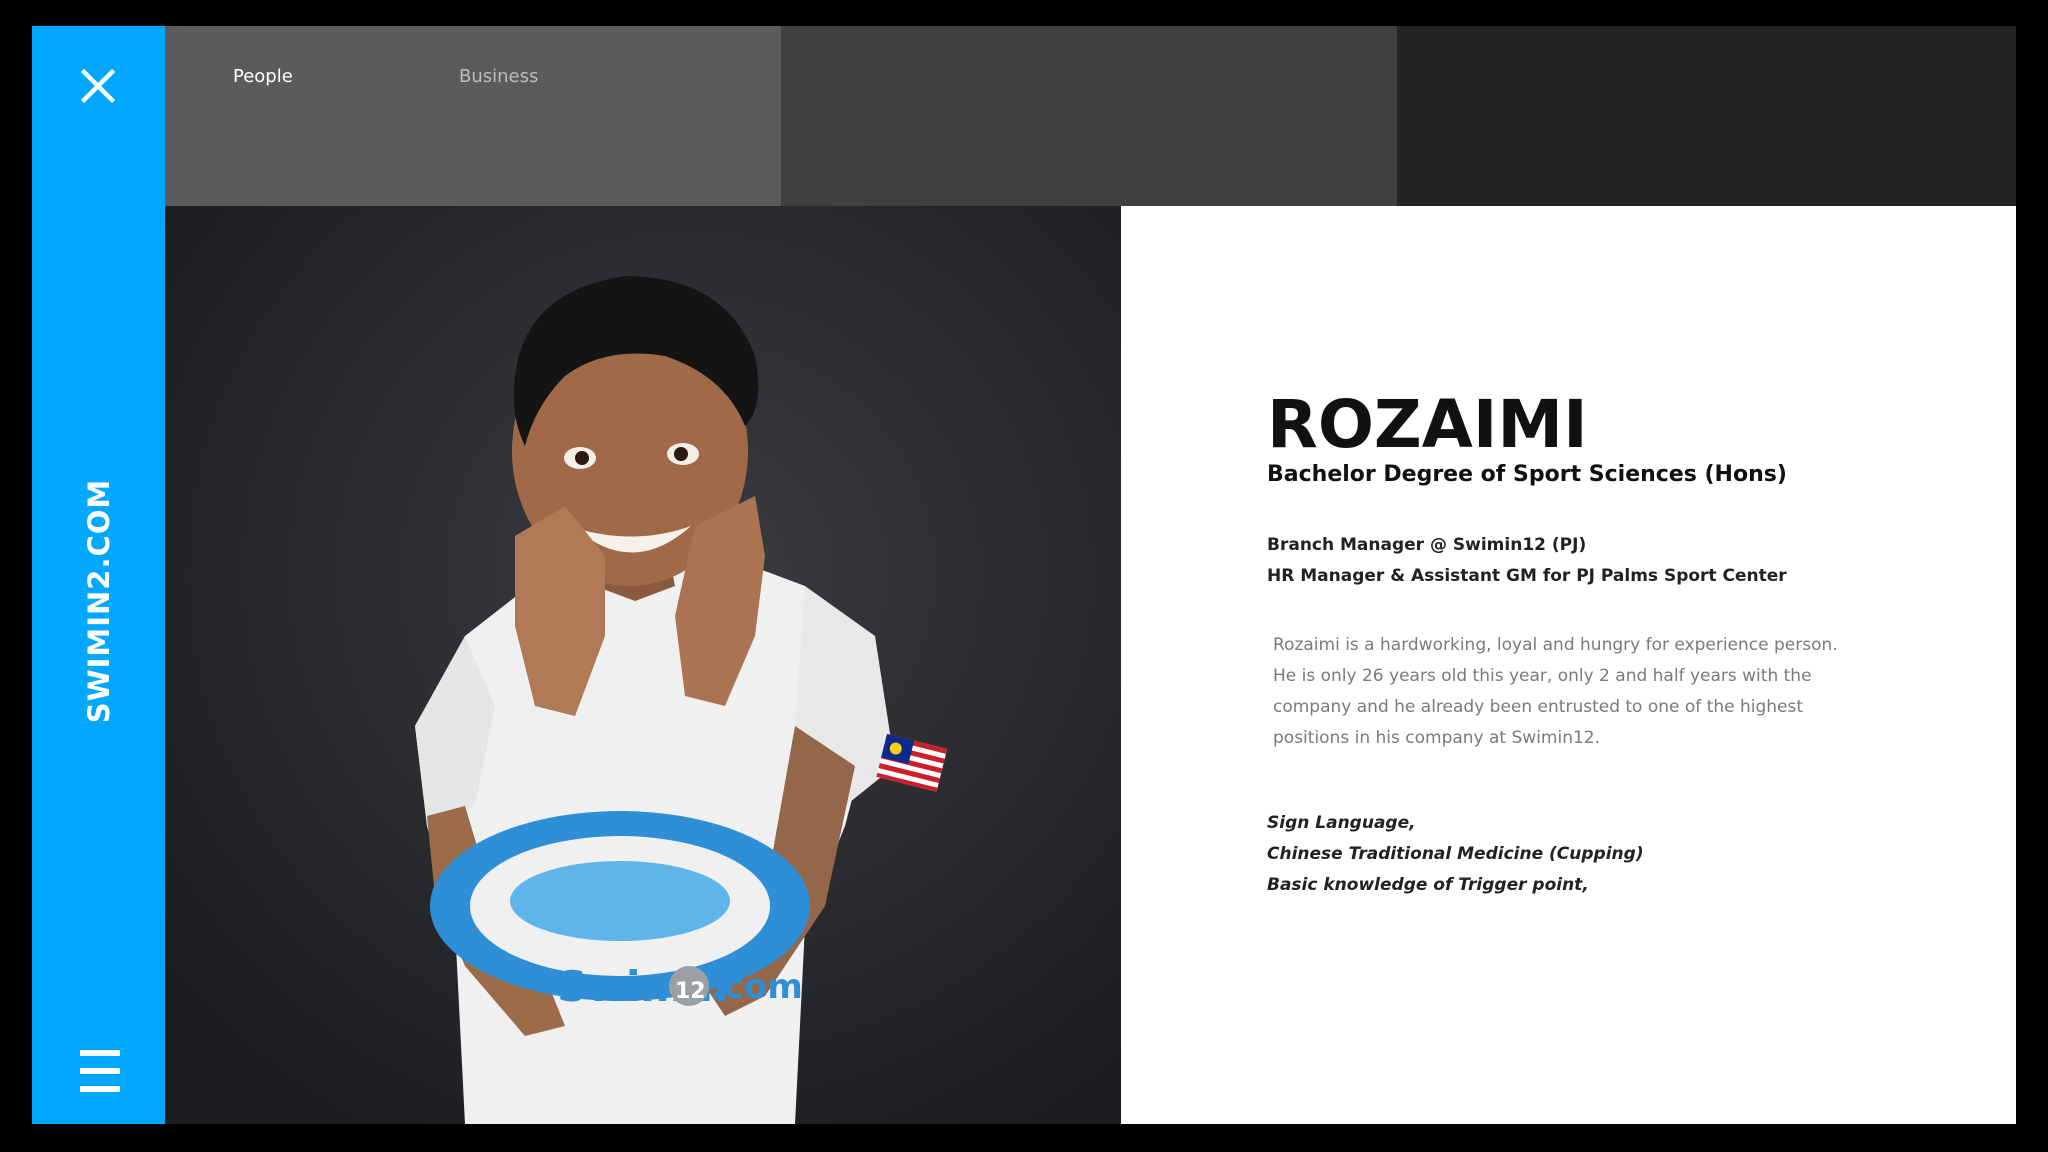 This screenshot has height=1152, width=2048. What do you see at coordinates (1427, 545) in the screenshot?
I see `role-item: Branch Manager @ Swimin12 (PJ)` at bounding box center [1427, 545].